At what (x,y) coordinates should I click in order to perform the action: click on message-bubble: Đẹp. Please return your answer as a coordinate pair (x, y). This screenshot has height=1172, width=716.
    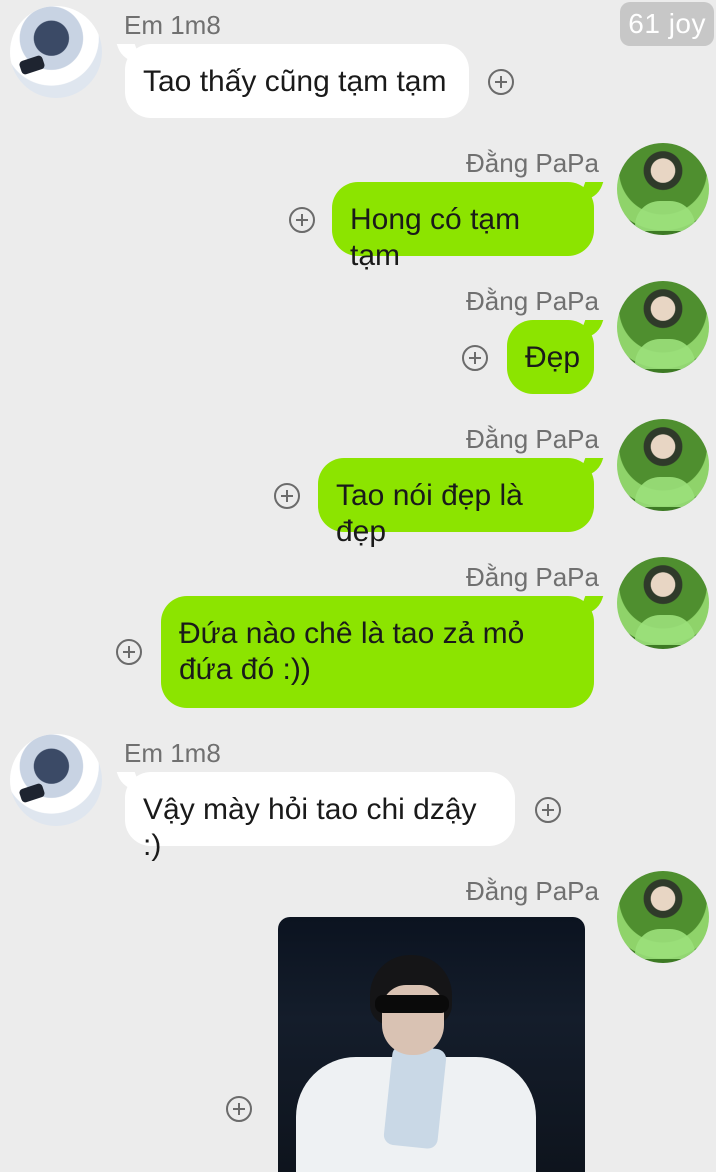
    Looking at the image, I should click on (550, 357).